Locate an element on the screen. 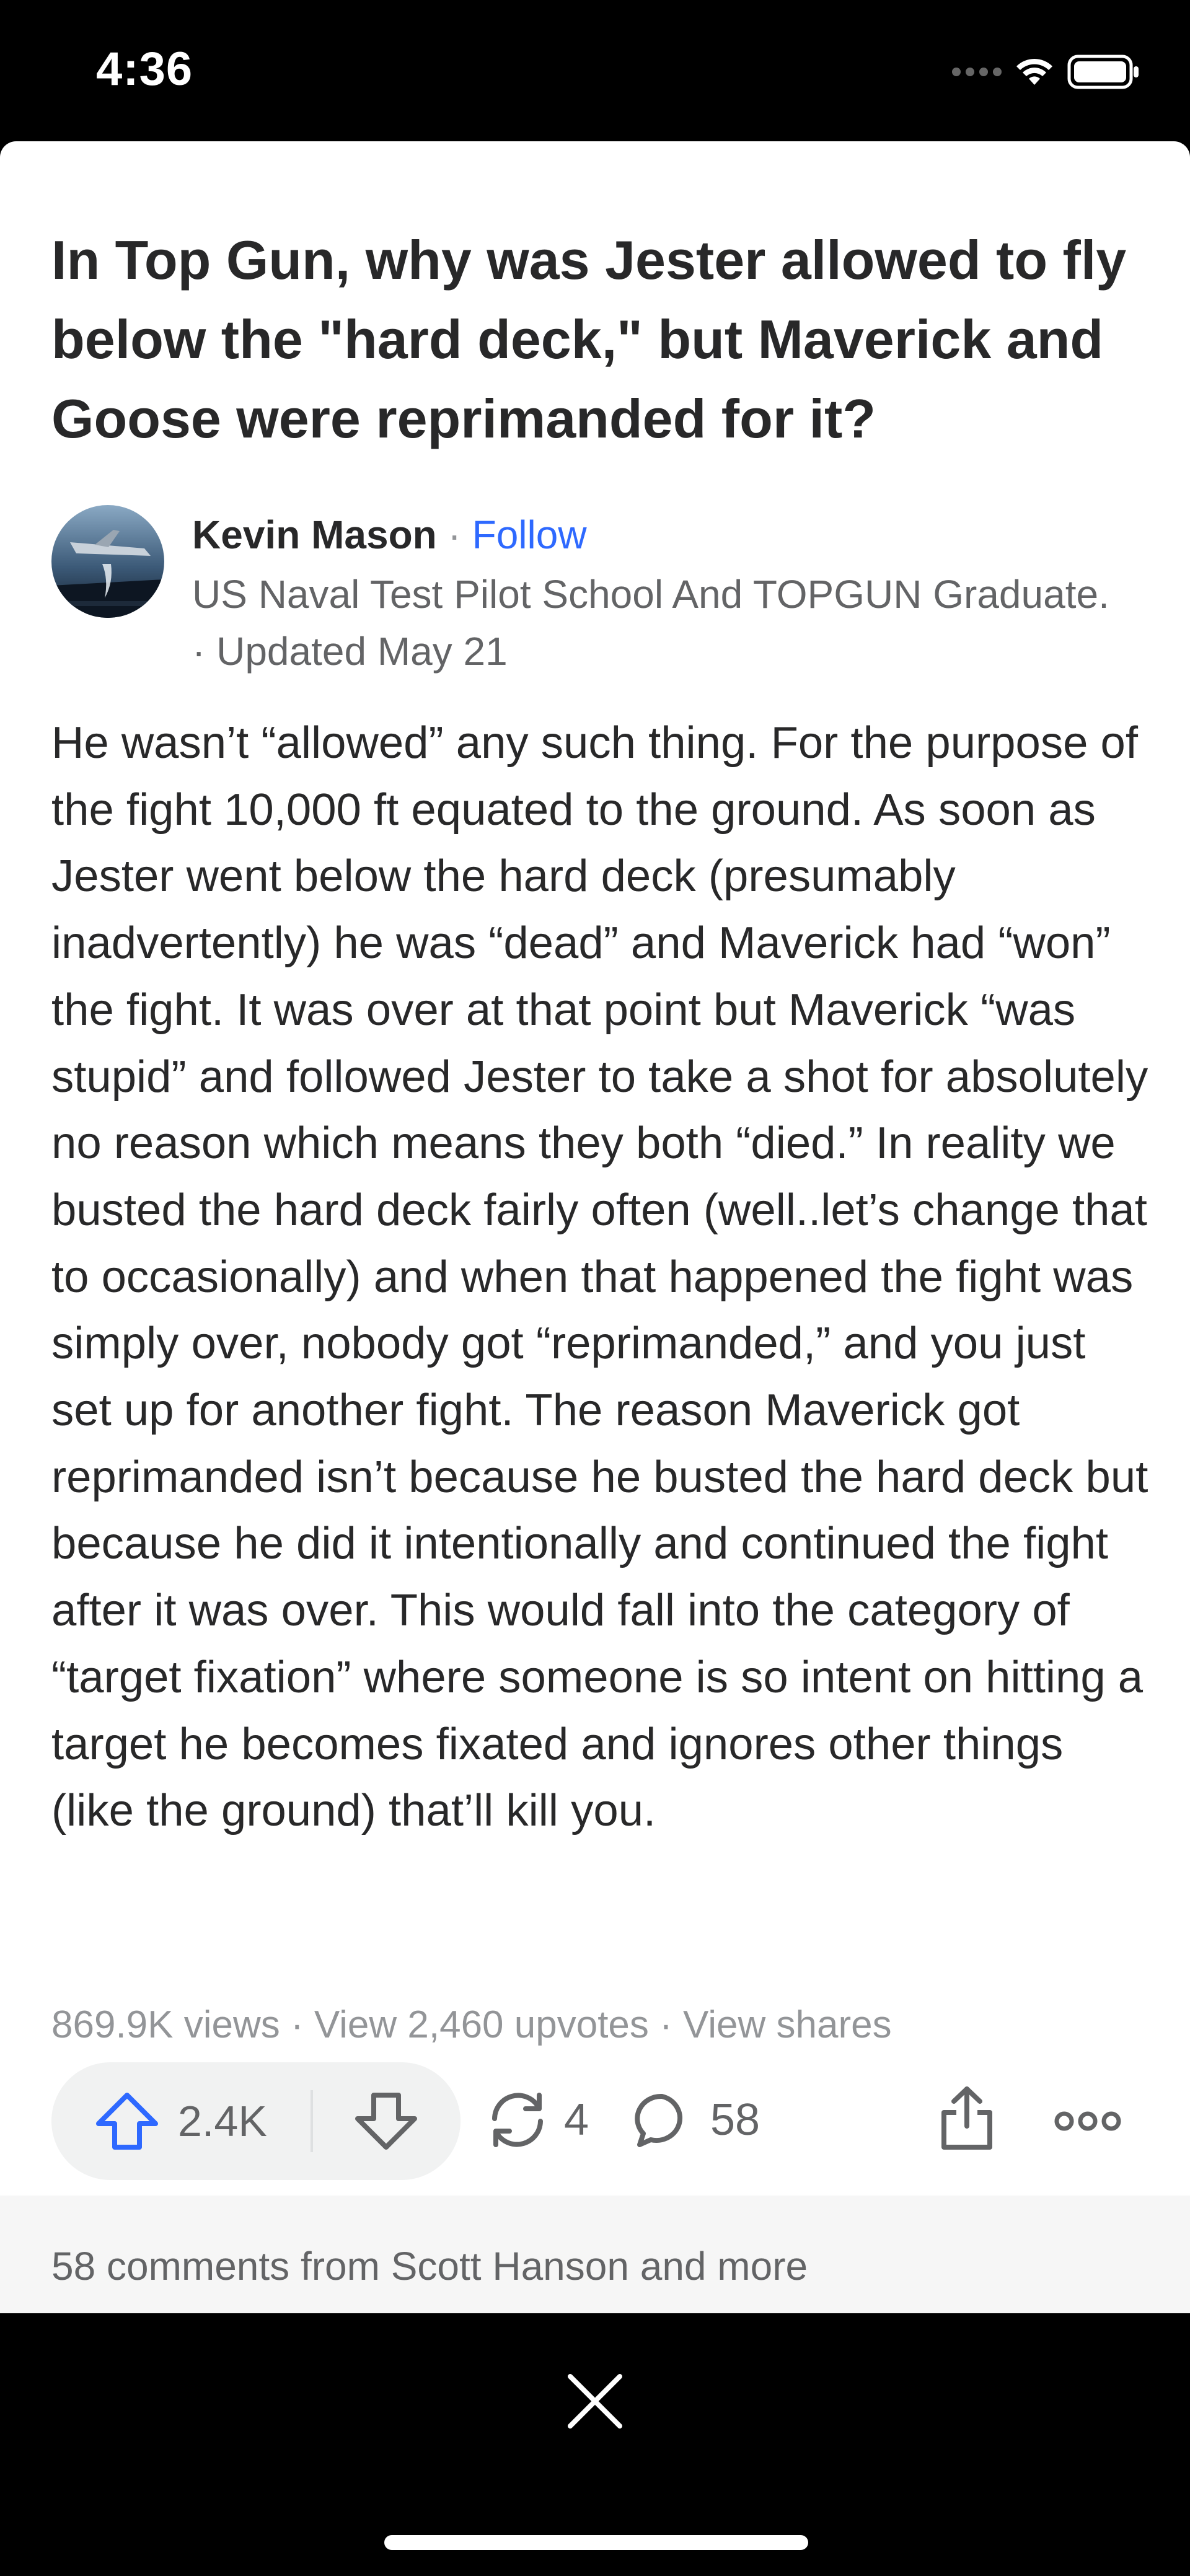  close-button is located at coordinates (595, 2401).